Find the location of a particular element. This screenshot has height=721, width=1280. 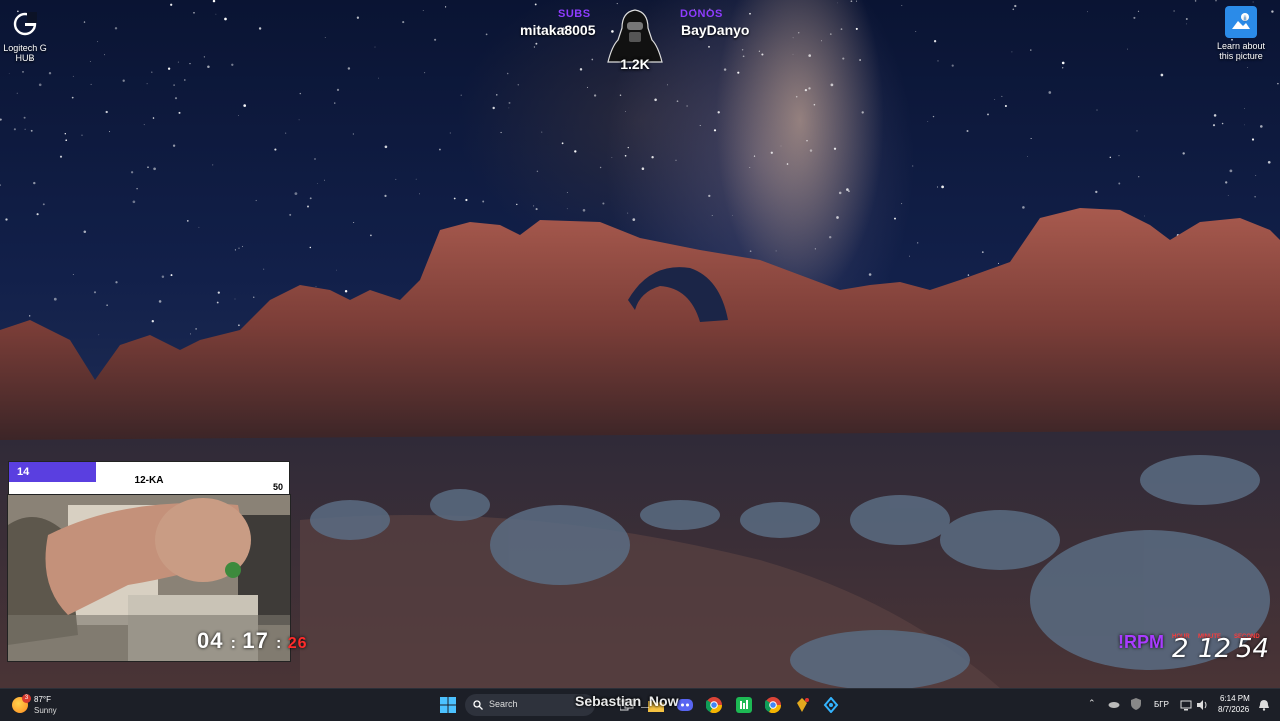

taskbar-app-chrome is located at coordinates (714, 705).